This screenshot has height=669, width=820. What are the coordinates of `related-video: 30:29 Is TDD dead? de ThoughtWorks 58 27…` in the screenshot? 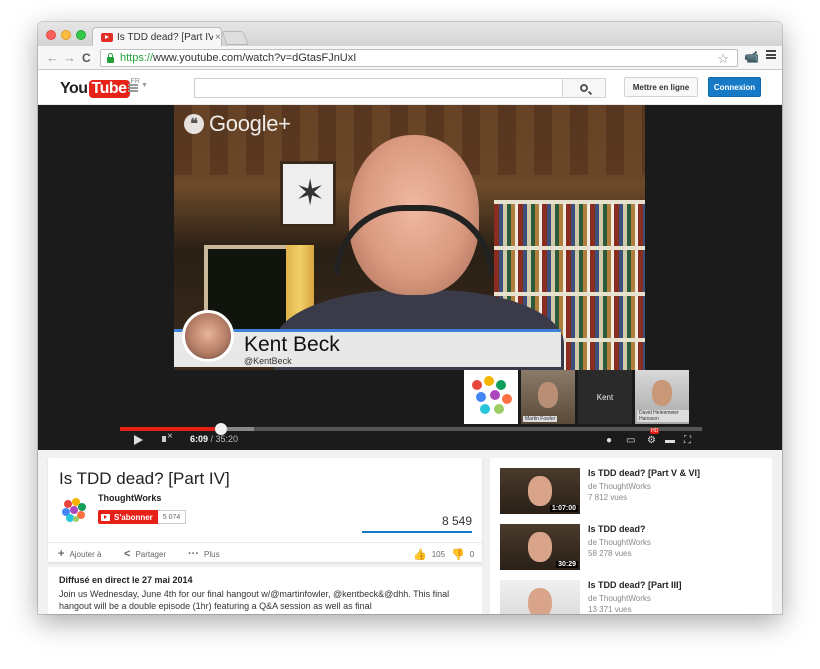 It's located at (632, 547).